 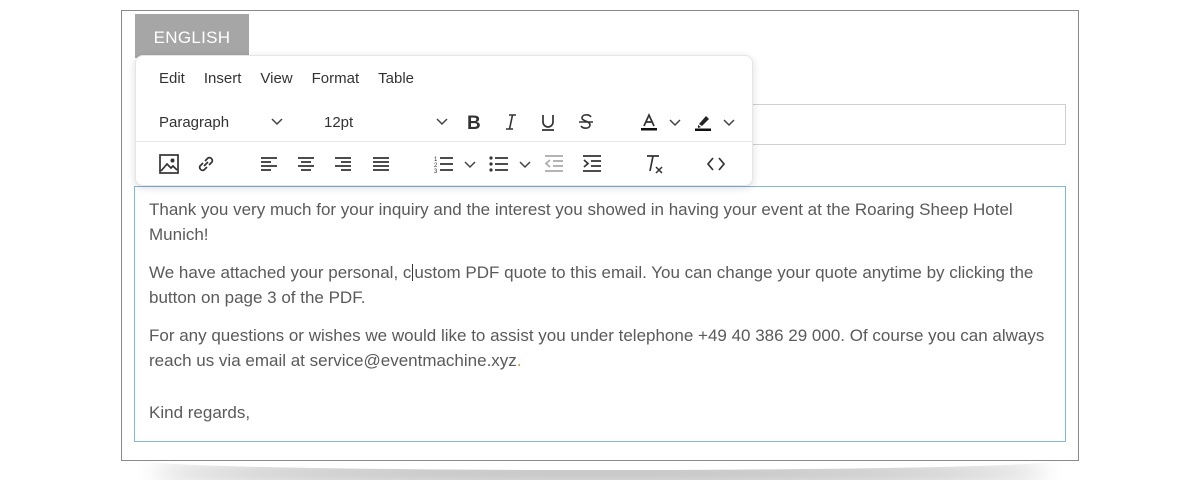 I want to click on align-center-icon, so click(x=306, y=164).